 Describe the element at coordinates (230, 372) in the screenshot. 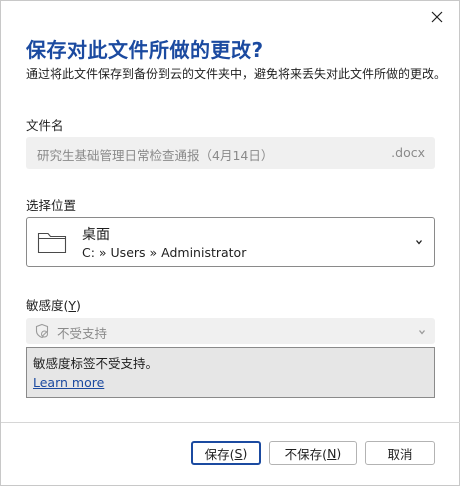

I see `sensitivity-info-box: 敏感度标签不受支持。 Learn more` at that location.